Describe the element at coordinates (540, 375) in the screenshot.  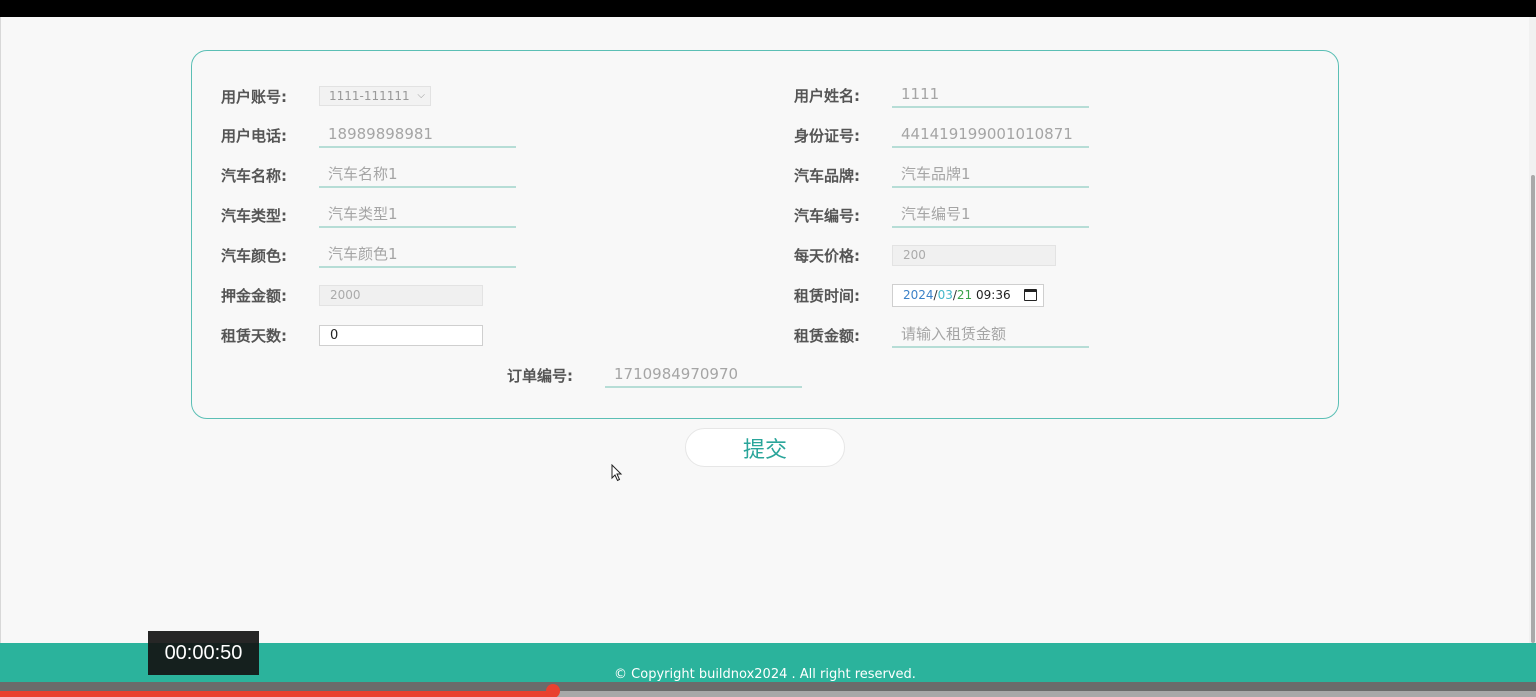
I see `order-number-label: 订单编号:` at that location.